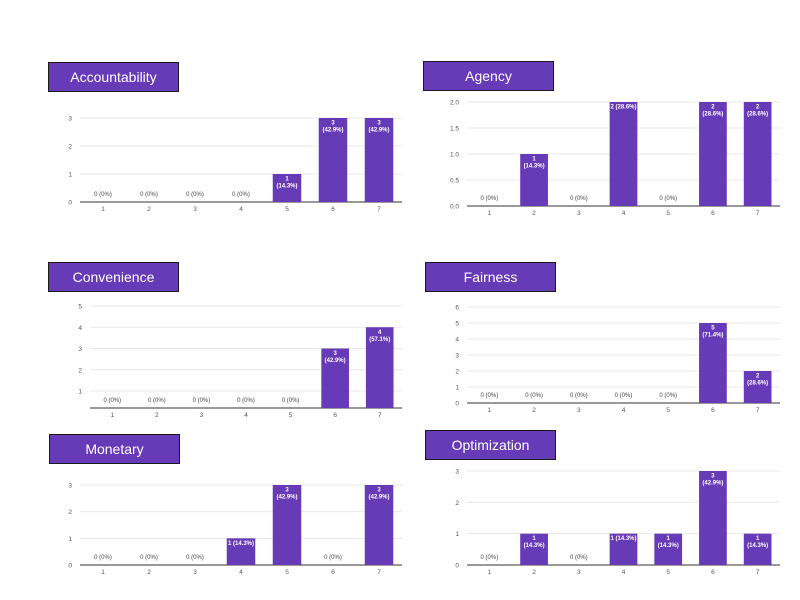 This screenshot has height=600, width=800. I want to click on x-tick-label: 6, so click(713, 572).